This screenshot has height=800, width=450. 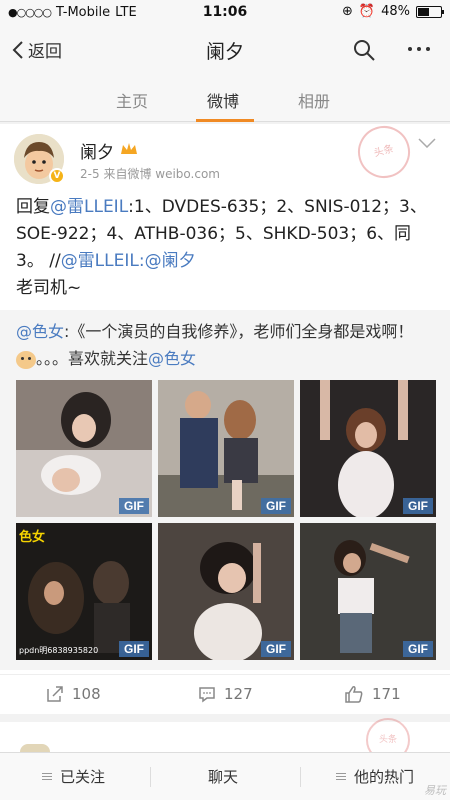 What do you see at coordinates (129, 148) in the screenshot?
I see `member-crown-icon` at bounding box center [129, 148].